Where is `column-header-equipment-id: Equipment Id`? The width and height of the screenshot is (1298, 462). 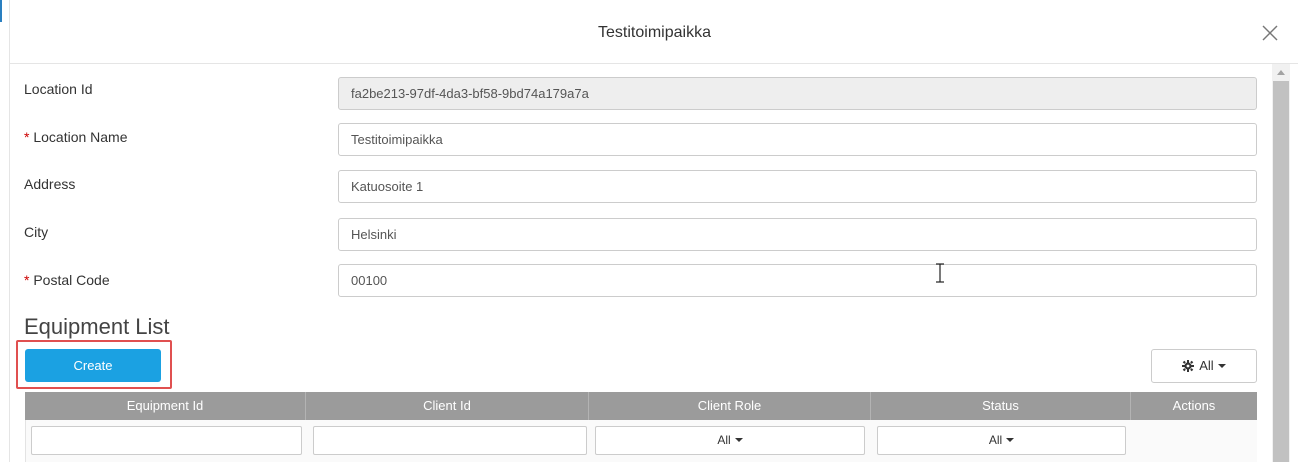 column-header-equipment-id: Equipment Id is located at coordinates (165, 406).